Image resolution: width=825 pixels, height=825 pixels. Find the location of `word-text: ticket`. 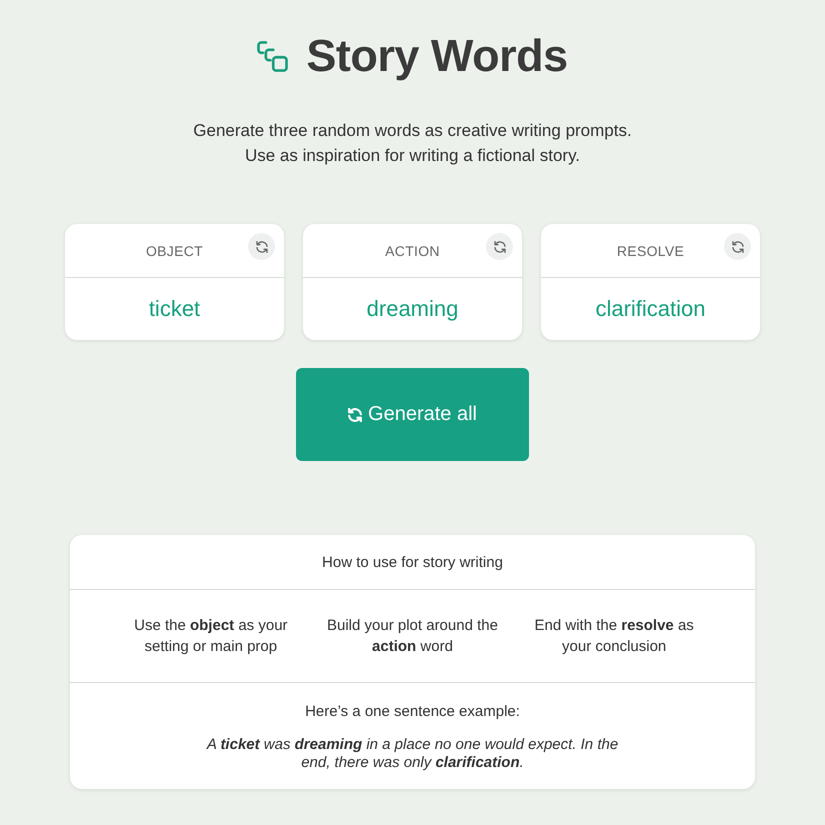

word-text: ticket is located at coordinates (174, 309).